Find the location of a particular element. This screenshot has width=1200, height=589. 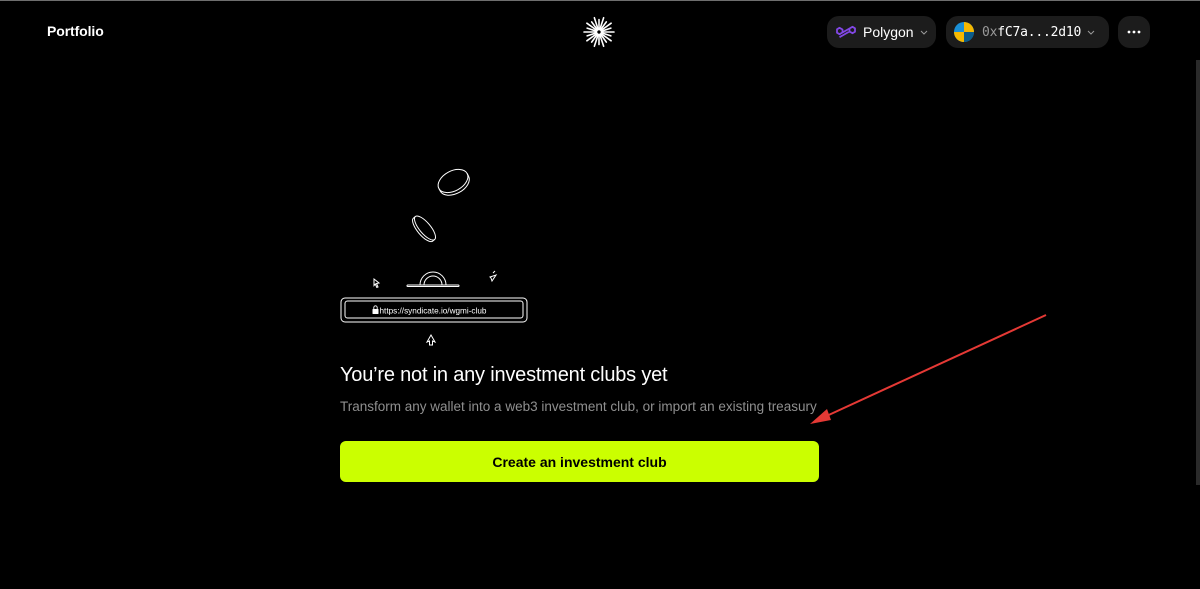

annotation-arrow is located at coordinates (928, 369).